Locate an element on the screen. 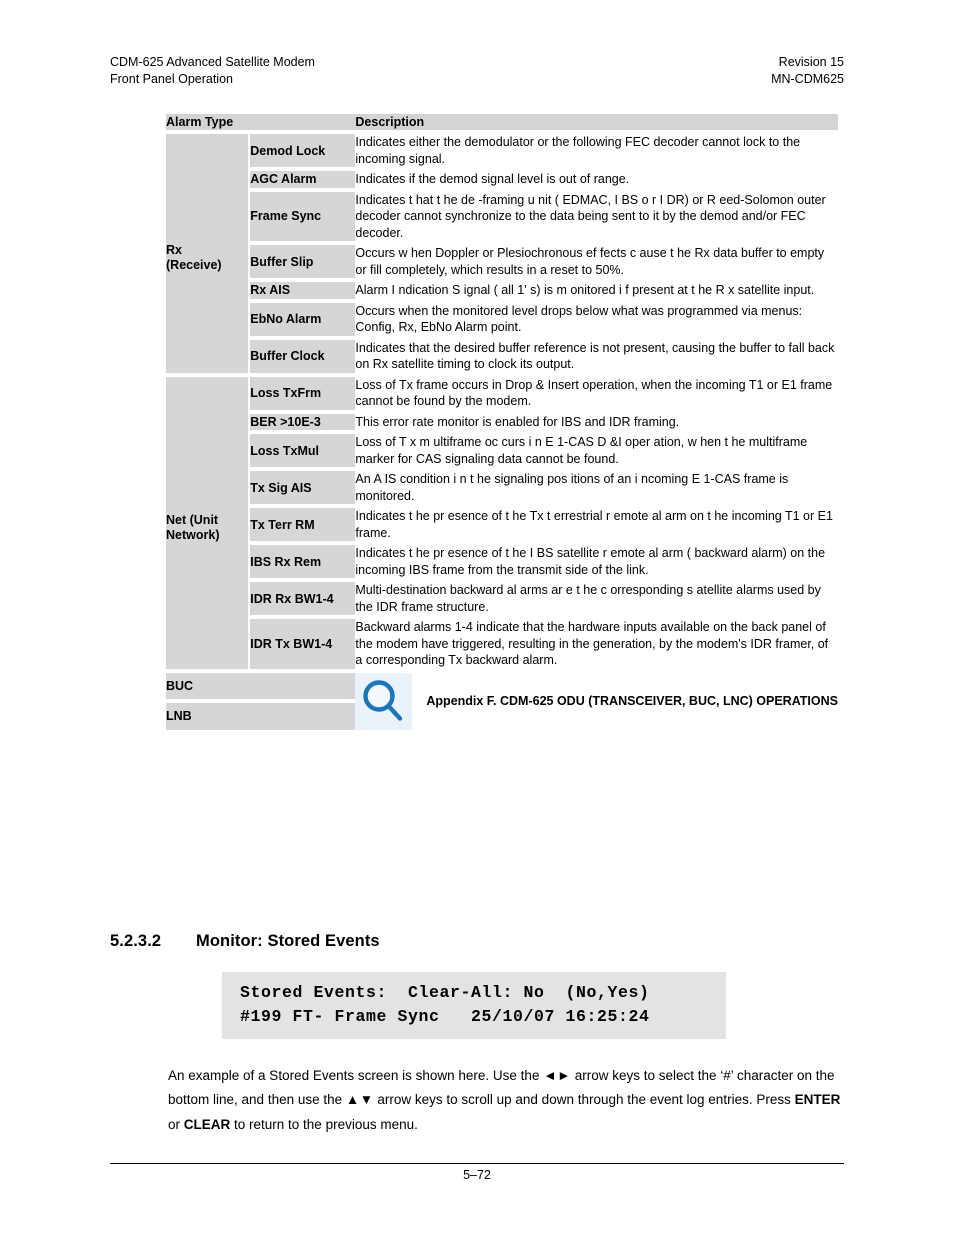 This screenshot has height=1235, width=954. section-title: Monitor: Stored Events is located at coordinates (288, 941).